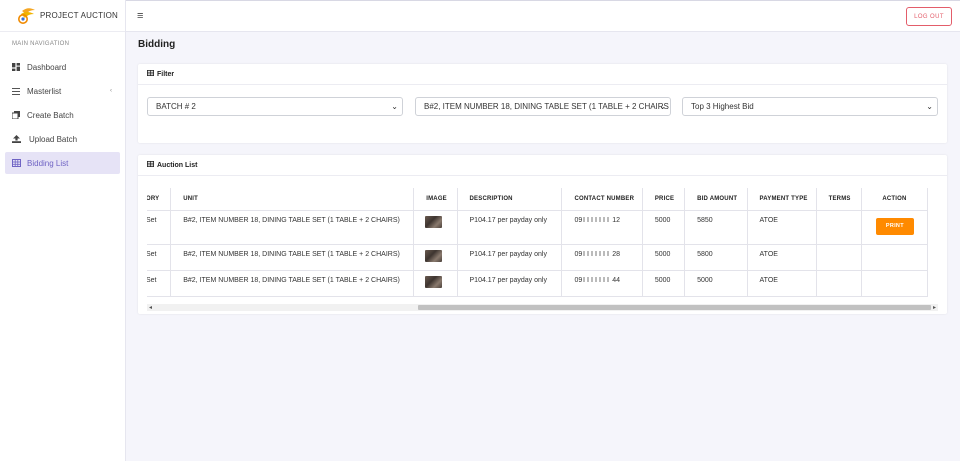 The width and height of the screenshot is (960, 461). I want to click on topbar: ≡ LOG OUT, so click(543, 16).